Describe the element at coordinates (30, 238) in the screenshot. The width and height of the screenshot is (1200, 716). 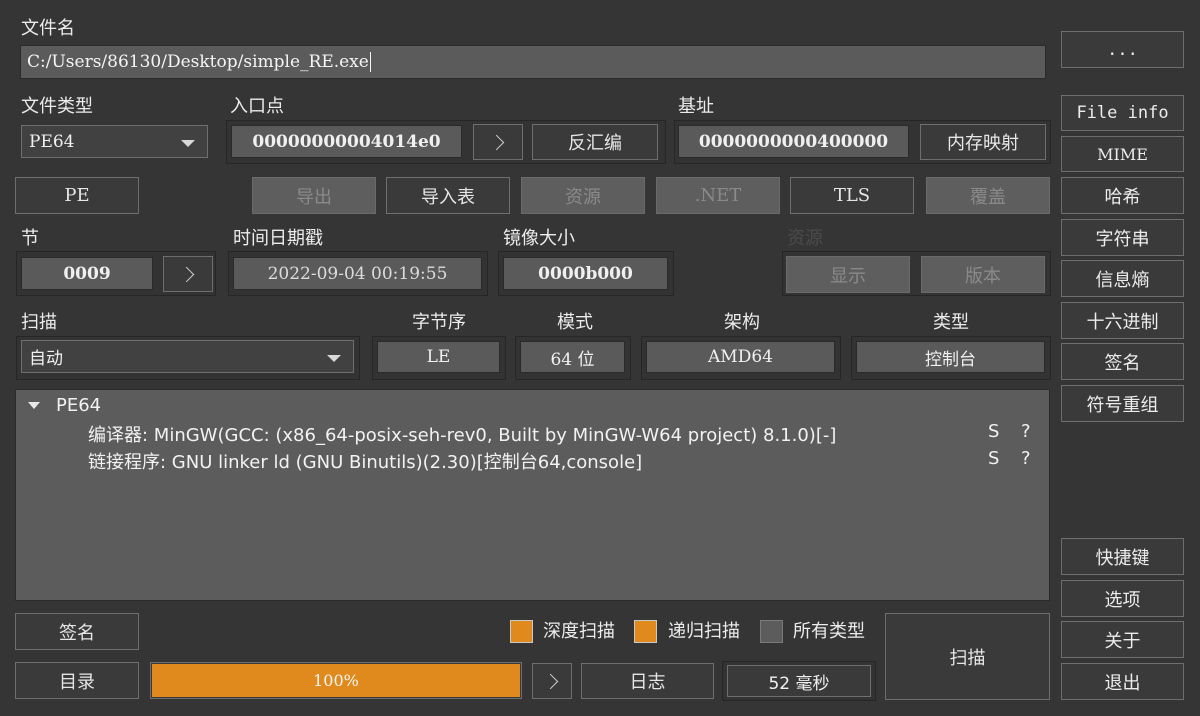
I see `sections-label: 节` at that location.